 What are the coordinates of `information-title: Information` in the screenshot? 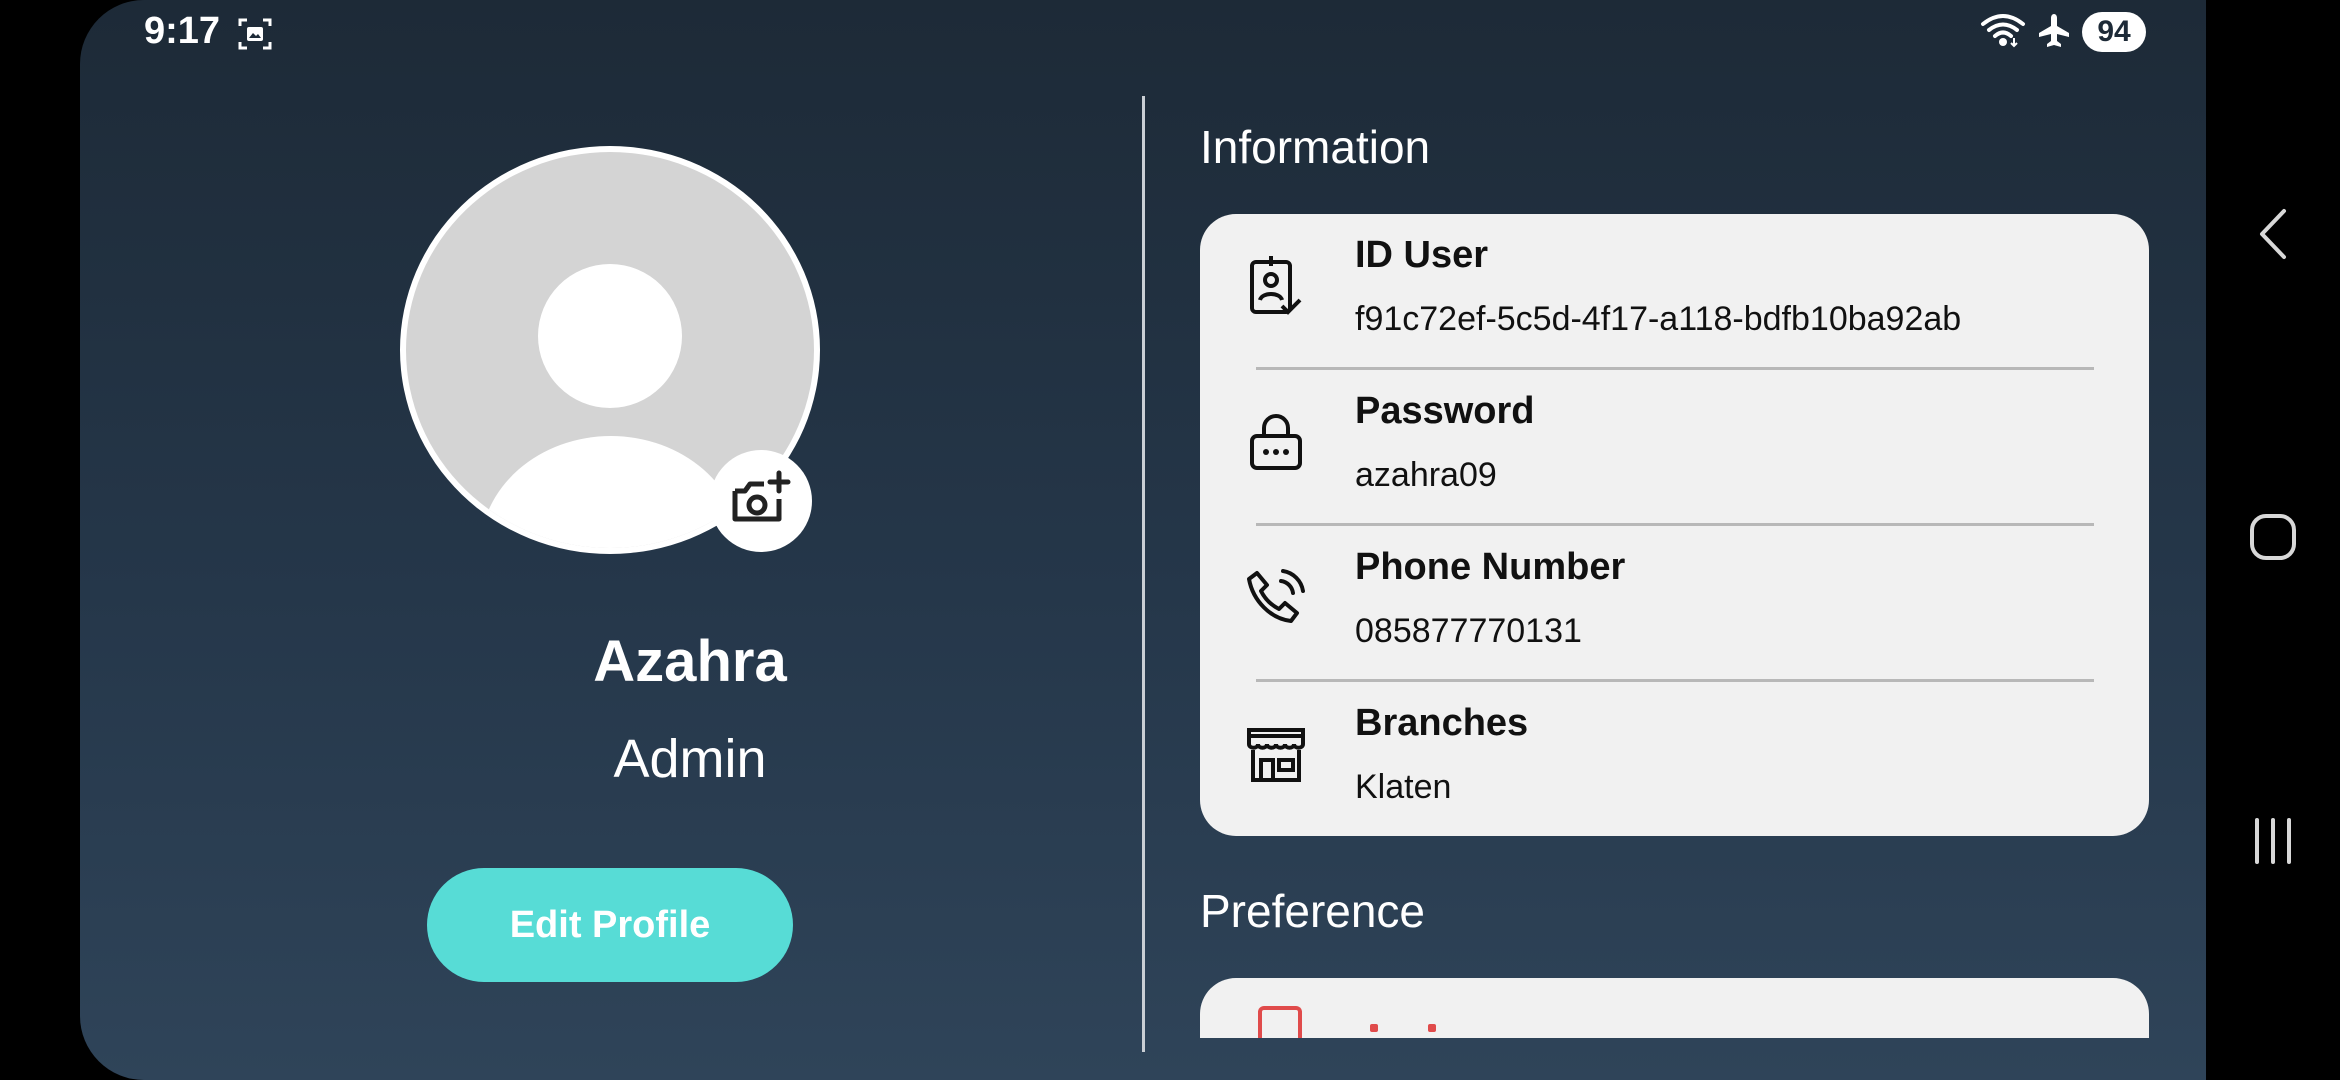 It's located at (1315, 147).